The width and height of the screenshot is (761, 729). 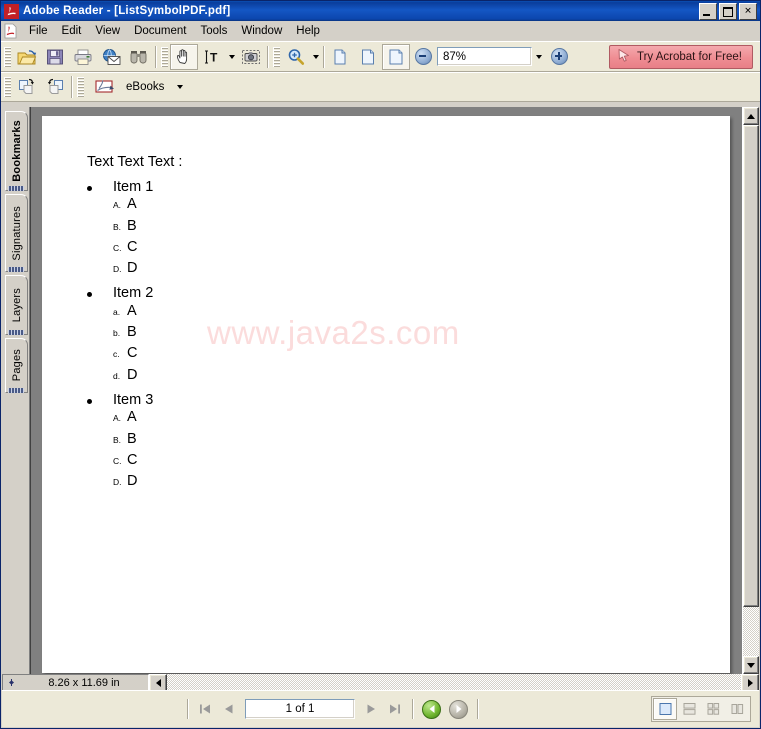 What do you see at coordinates (368, 57) in the screenshot?
I see `fit-page-button` at bounding box center [368, 57].